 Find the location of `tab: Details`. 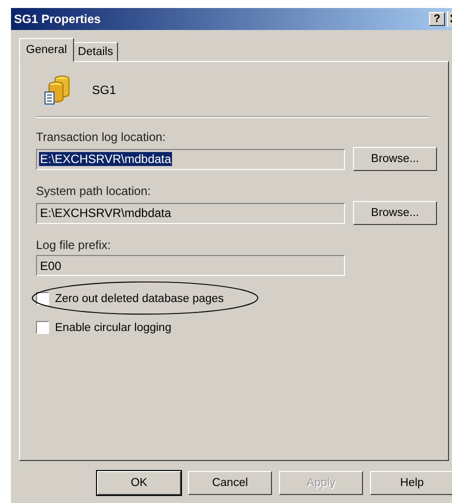

tab: Details is located at coordinates (95, 52).